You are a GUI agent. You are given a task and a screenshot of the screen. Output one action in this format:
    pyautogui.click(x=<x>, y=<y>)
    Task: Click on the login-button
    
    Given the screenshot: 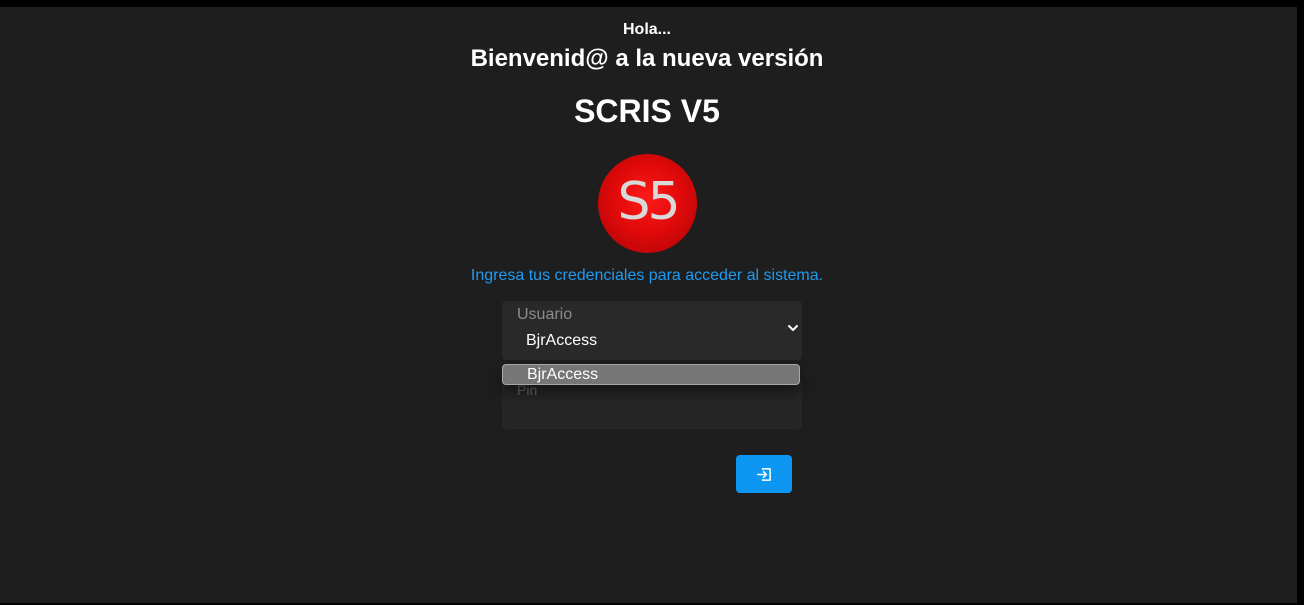 What is the action you would take?
    pyautogui.click(x=764, y=474)
    